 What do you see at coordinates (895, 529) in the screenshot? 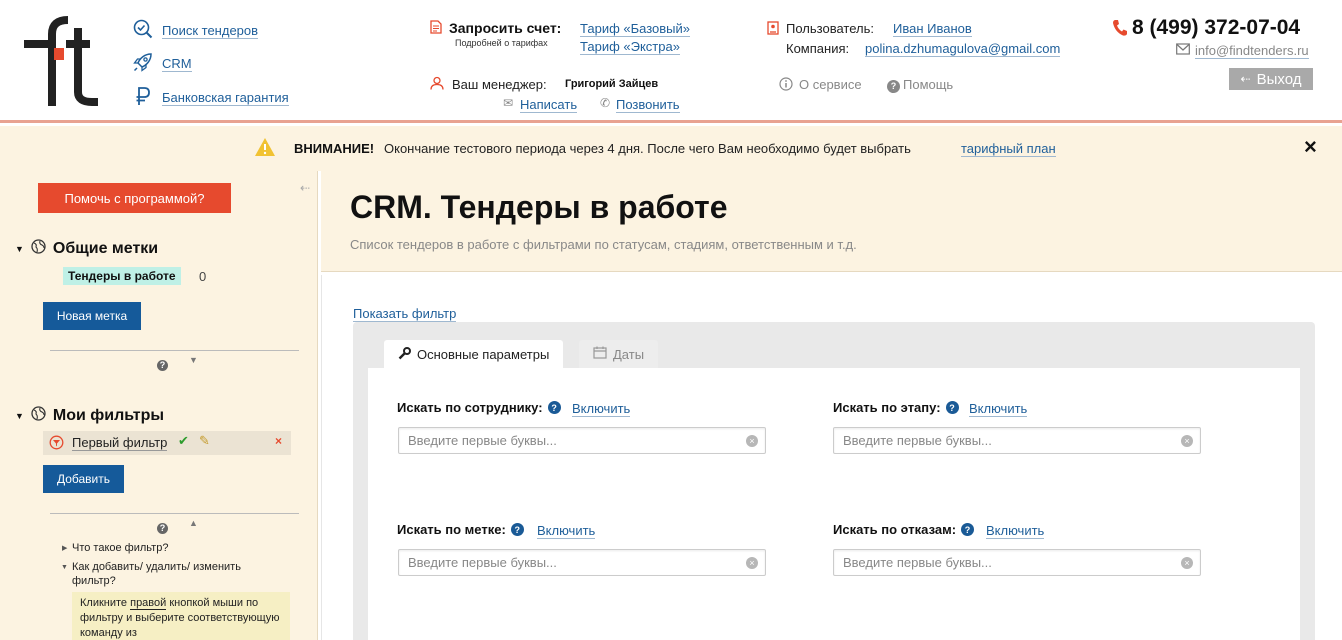
I see `rejection-filter-text: Искать по отказам:` at bounding box center [895, 529].